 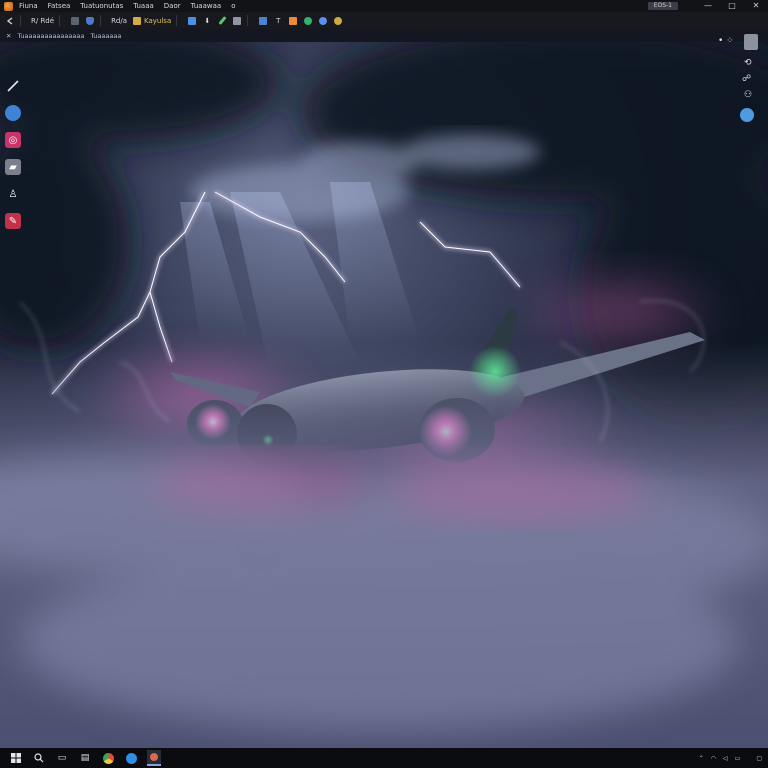 What do you see at coordinates (59, 6) in the screenshot?
I see `menu-item-edit: Fatsea` at bounding box center [59, 6].